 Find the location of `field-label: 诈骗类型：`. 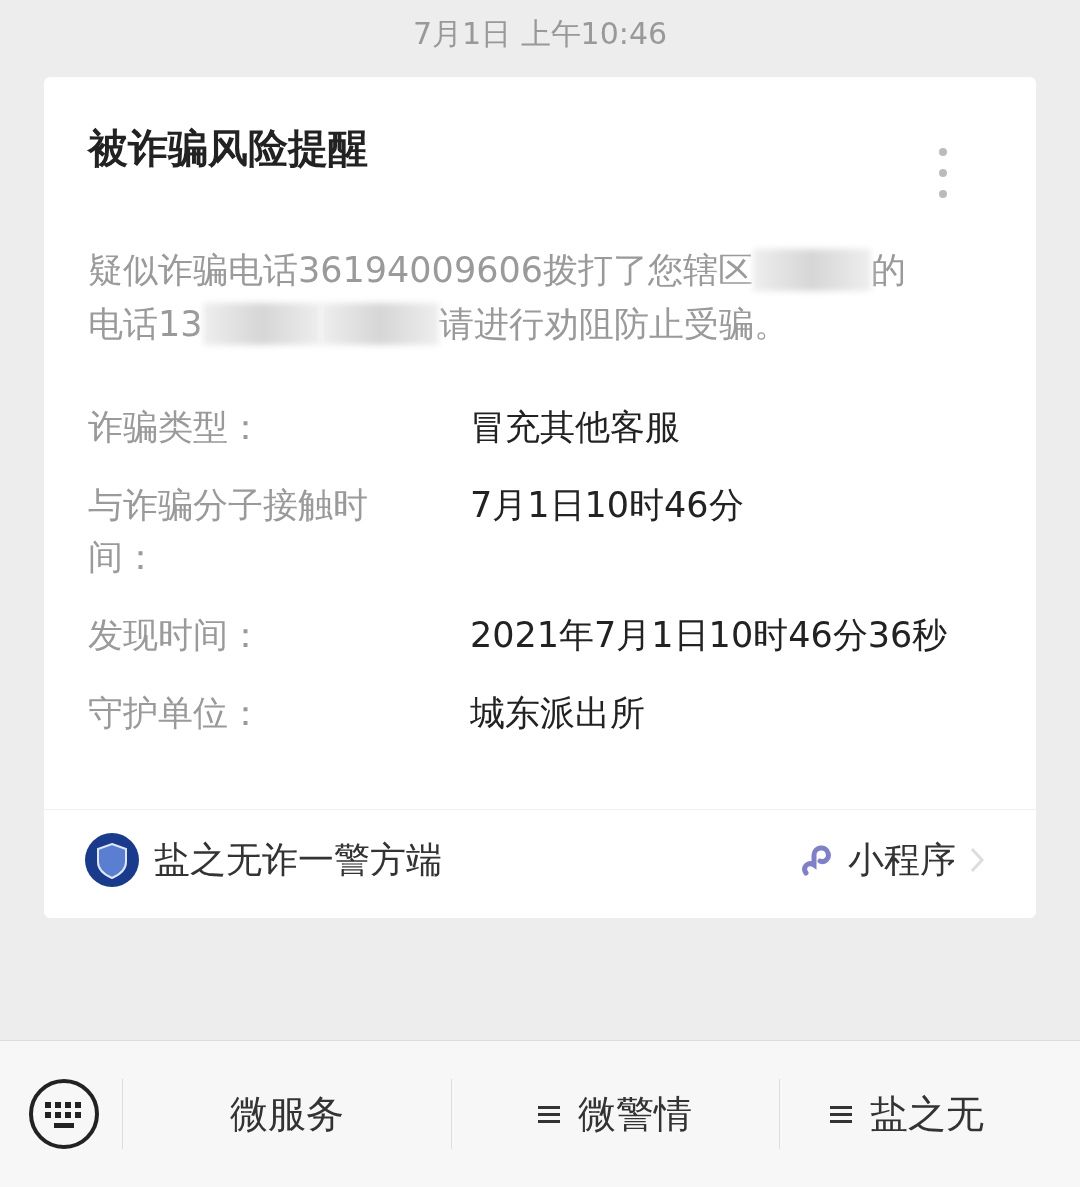

field-label: 诈骗类型： is located at coordinates (176, 427).